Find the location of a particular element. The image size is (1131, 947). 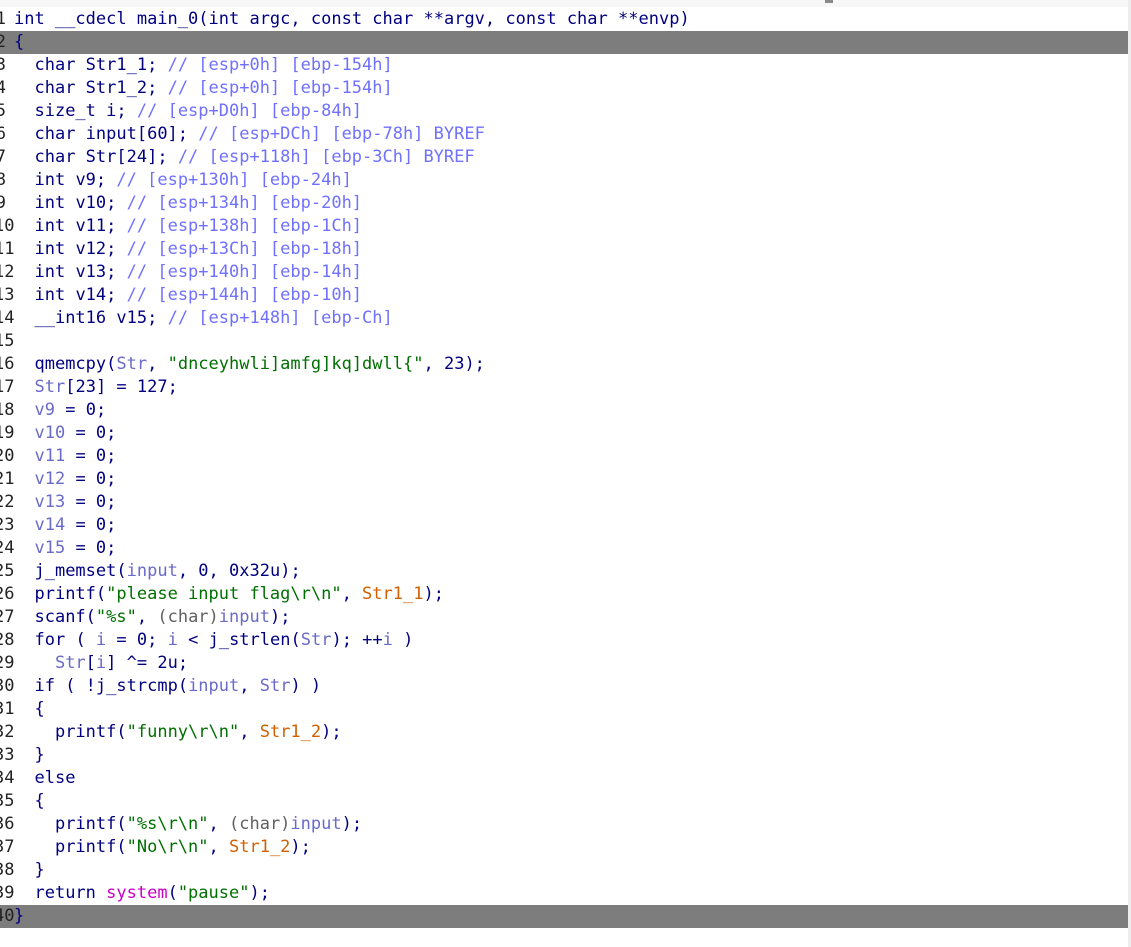

code-line: 8 int v9; // [esp+130h] [ebp-24h] is located at coordinates (565, 180).